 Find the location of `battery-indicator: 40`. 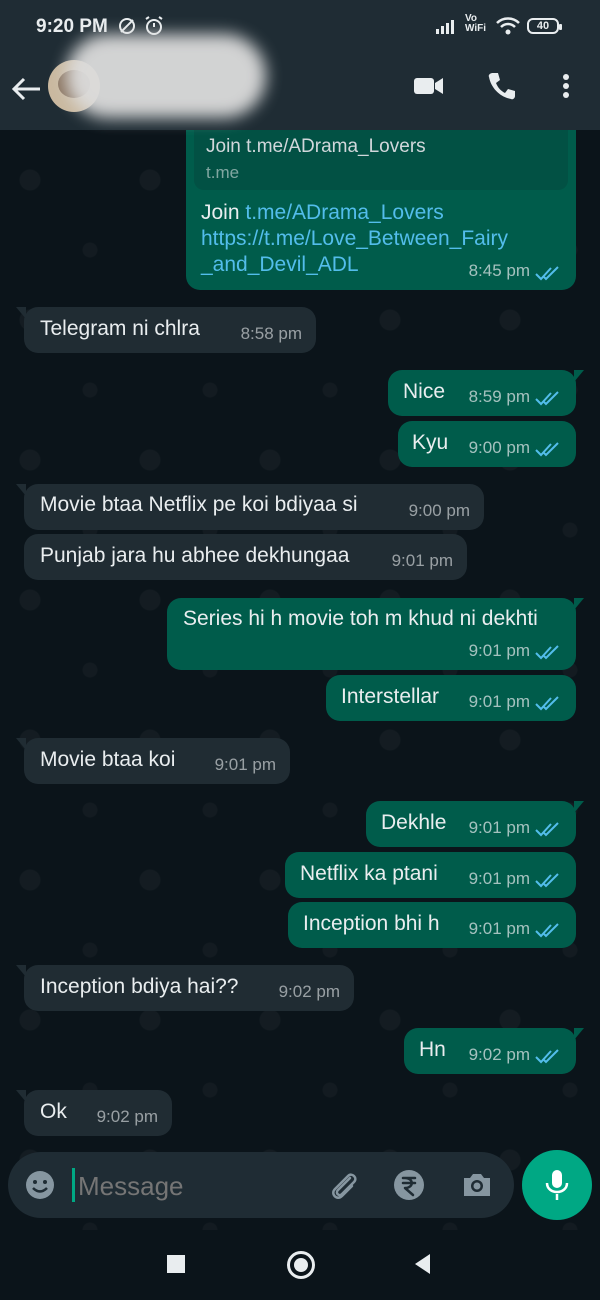

battery-indicator: 40 is located at coordinates (544, 26).